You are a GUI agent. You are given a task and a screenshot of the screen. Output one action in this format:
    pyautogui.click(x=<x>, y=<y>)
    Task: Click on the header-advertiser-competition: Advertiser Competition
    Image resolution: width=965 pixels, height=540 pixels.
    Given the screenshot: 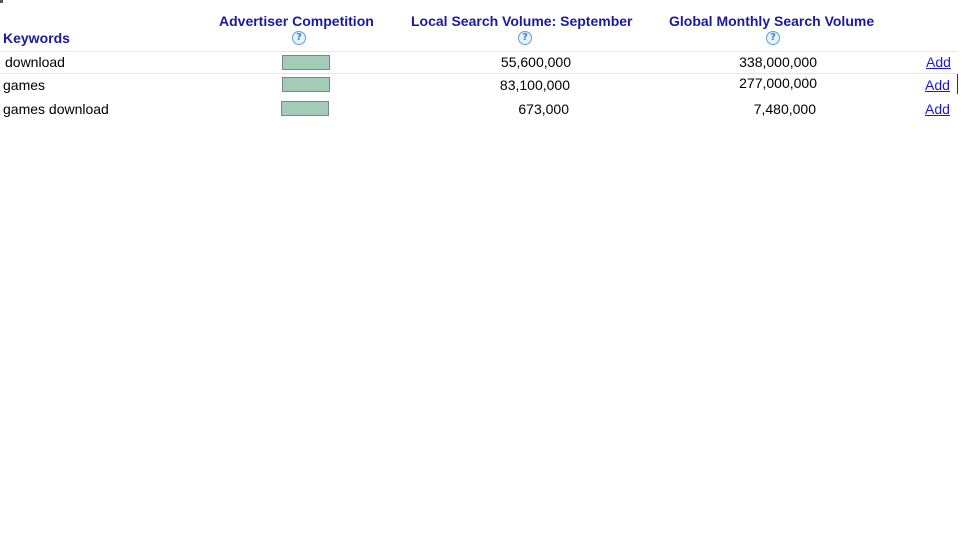 What is the action you would take?
    pyautogui.click(x=296, y=21)
    